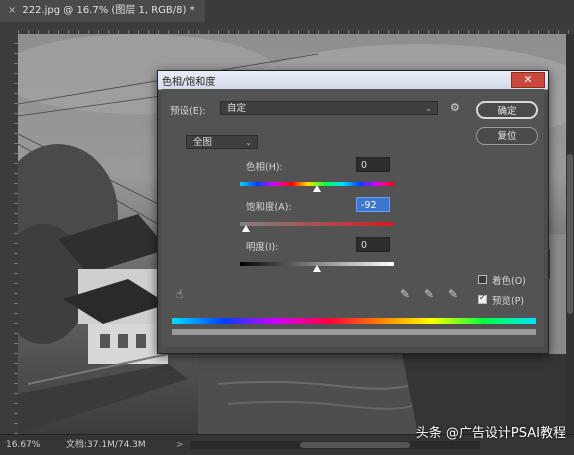 Image resolution: width=574 pixels, height=455 pixels. What do you see at coordinates (507, 110) in the screenshot?
I see `ok-button: 确定` at bounding box center [507, 110].